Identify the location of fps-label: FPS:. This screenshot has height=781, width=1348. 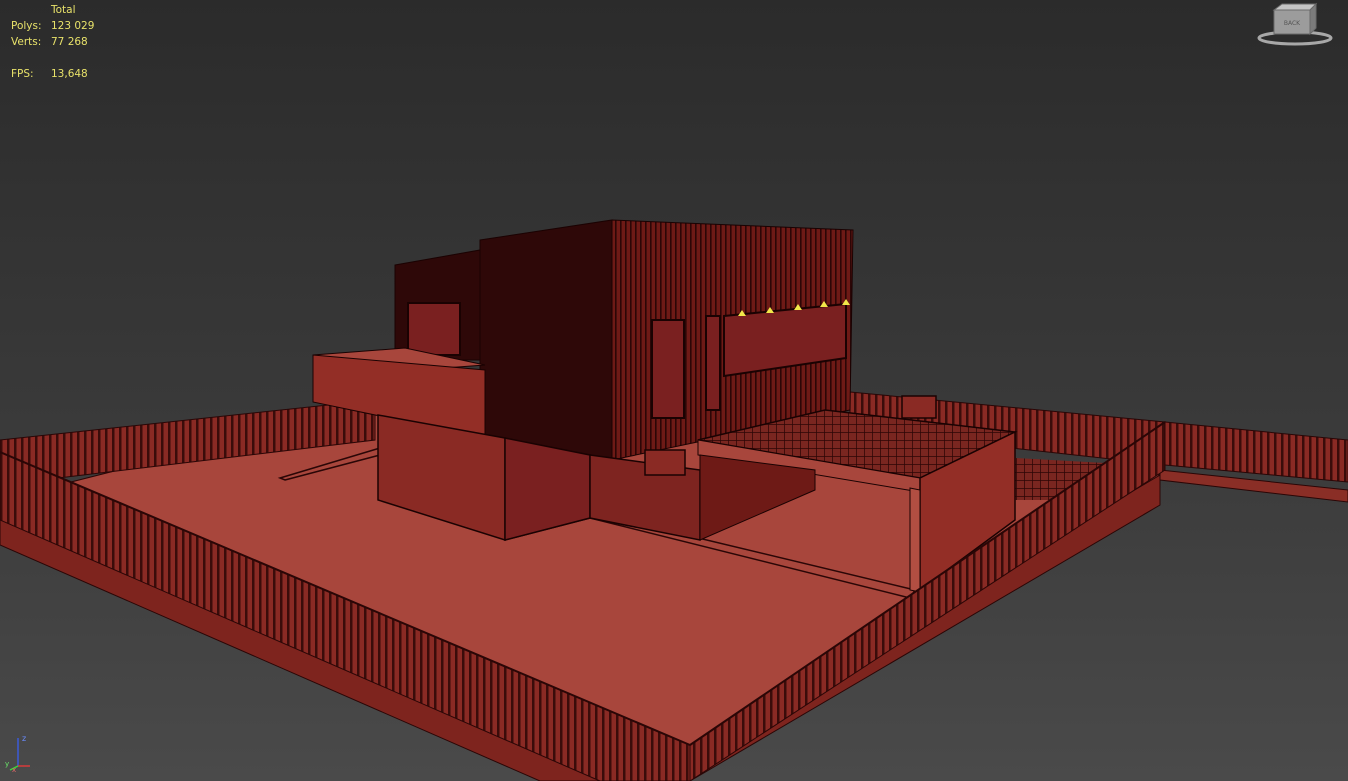
(22, 74).